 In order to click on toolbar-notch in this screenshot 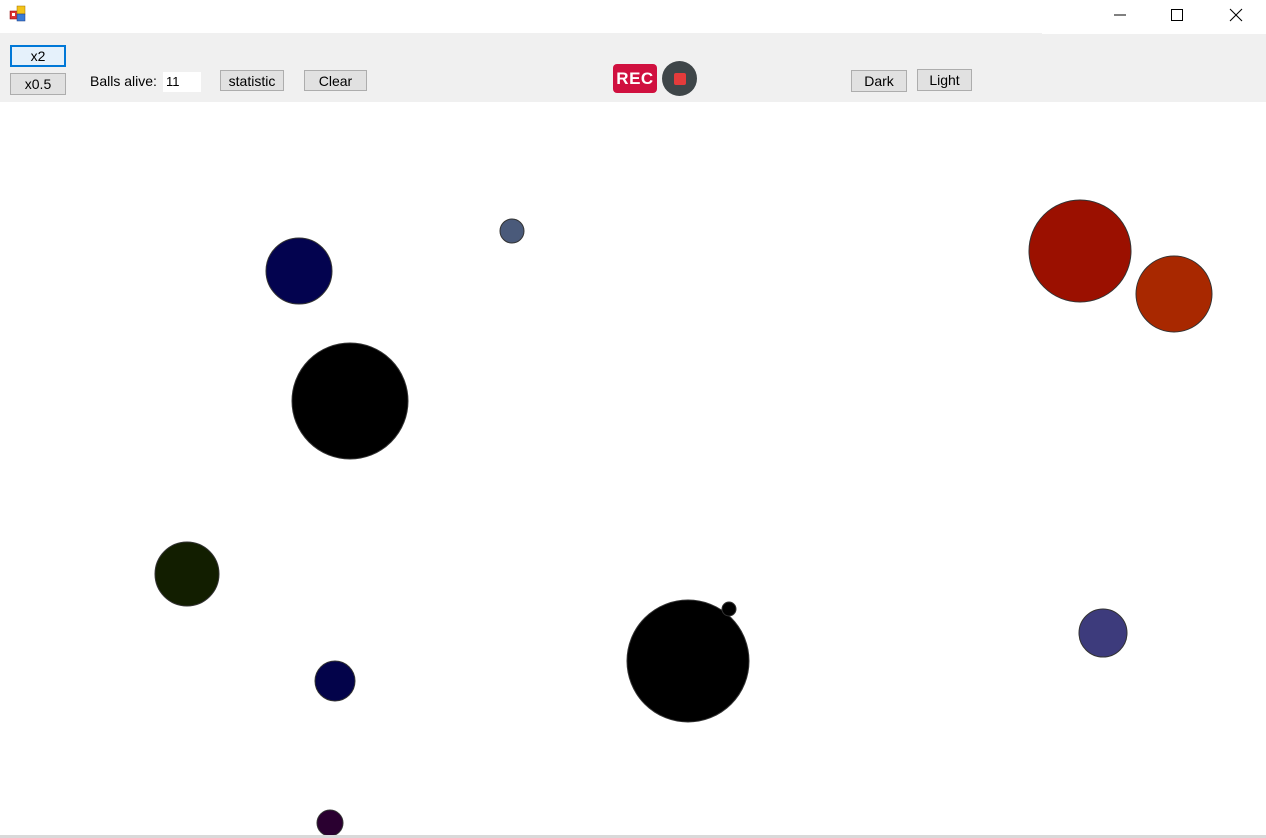, I will do `click(1154, 33)`.